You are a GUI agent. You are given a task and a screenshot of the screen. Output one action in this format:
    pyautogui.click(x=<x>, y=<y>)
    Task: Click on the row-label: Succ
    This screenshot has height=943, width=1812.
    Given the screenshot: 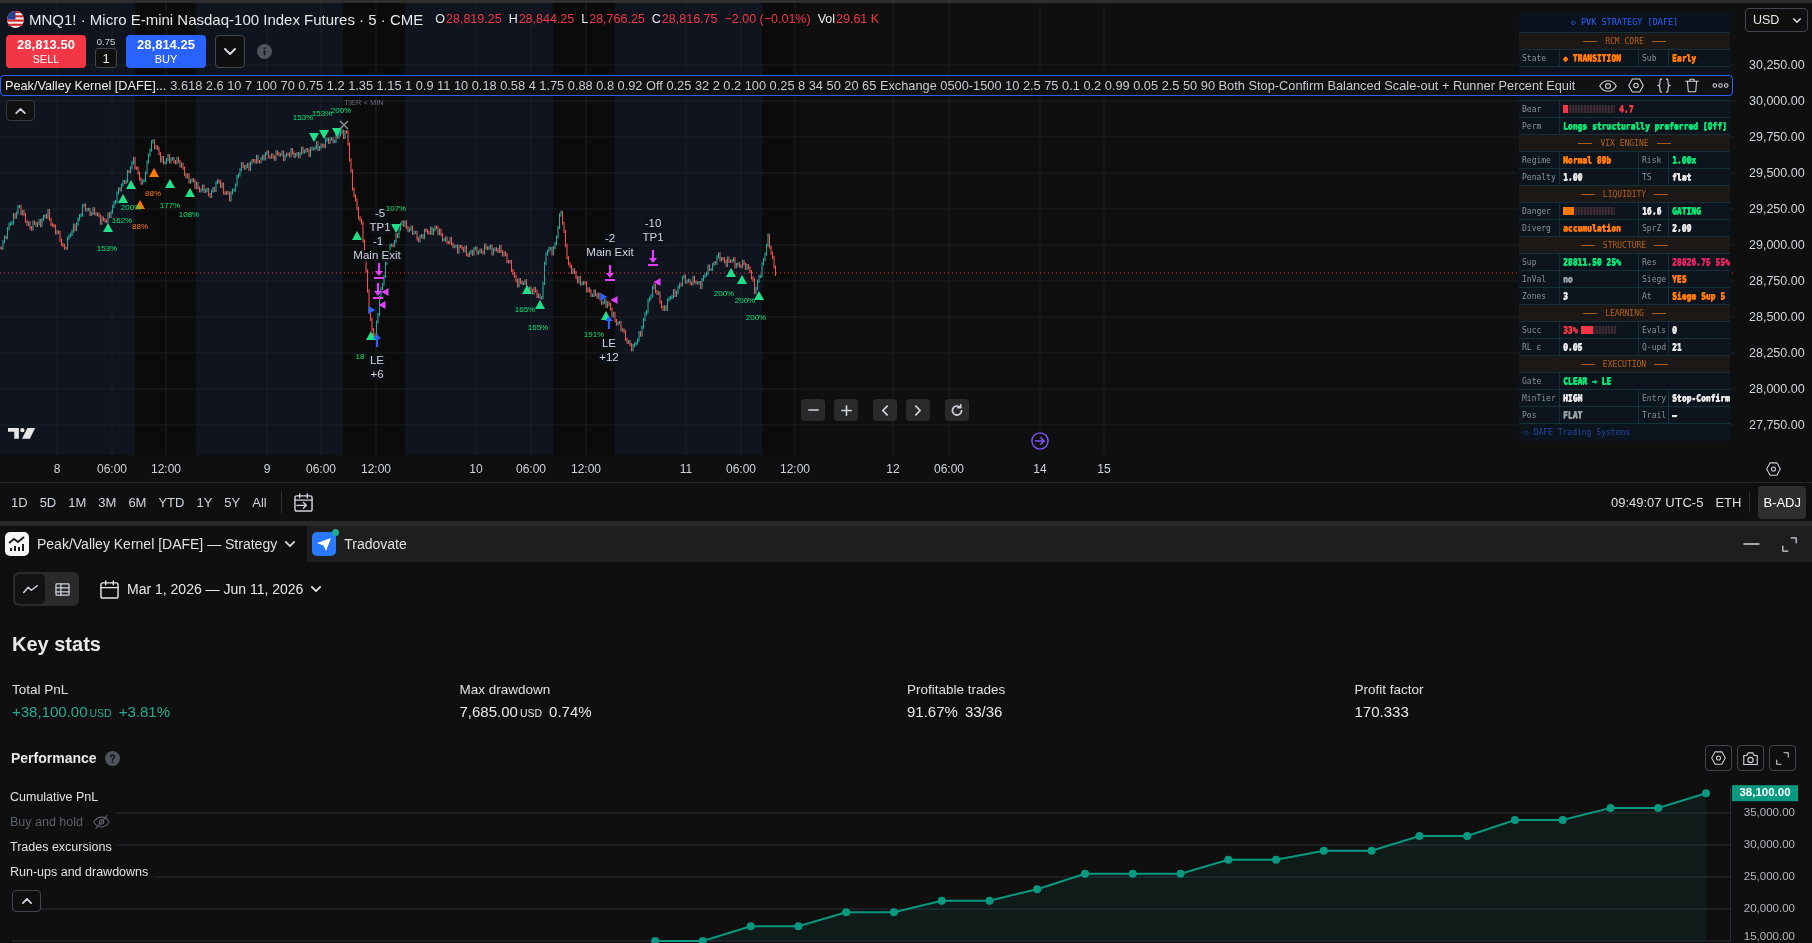 What is the action you would take?
    pyautogui.click(x=1532, y=330)
    